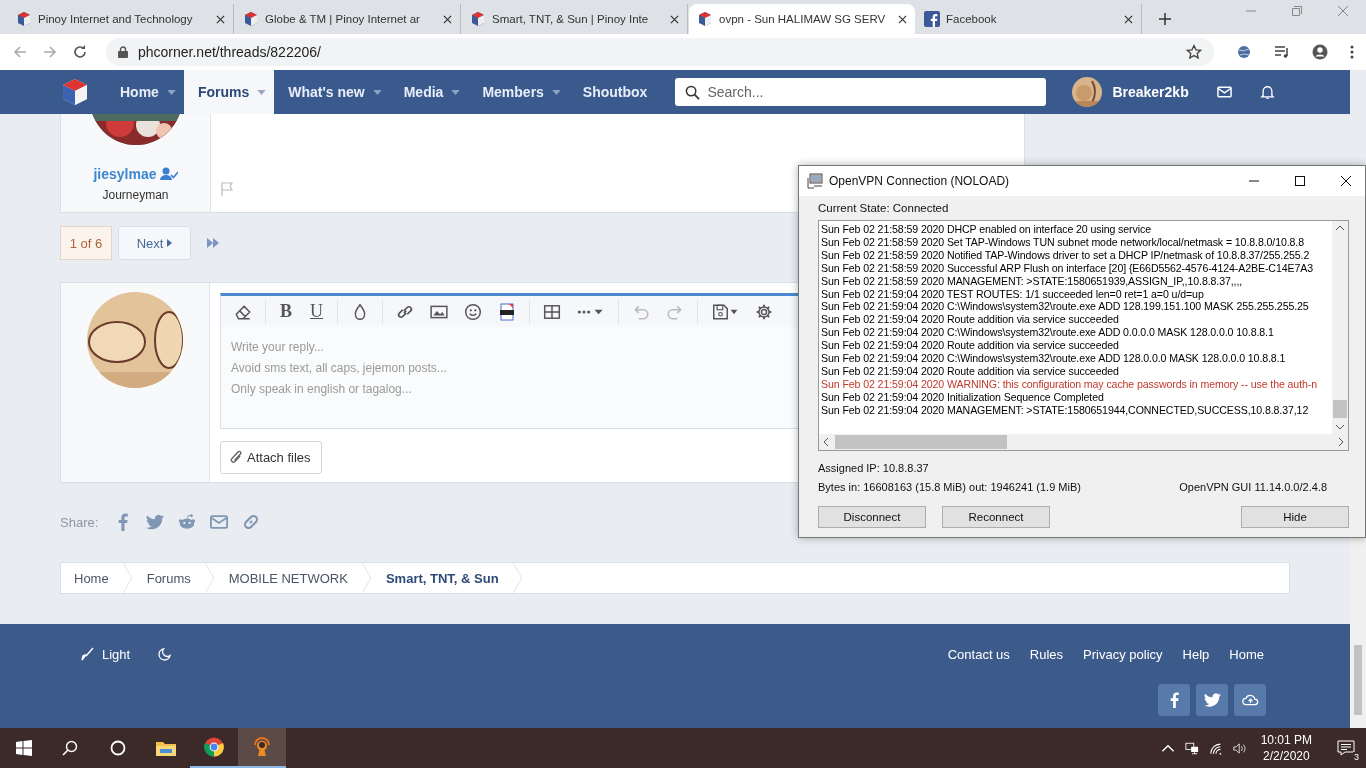  I want to click on maximize-icon, so click(1300, 181).